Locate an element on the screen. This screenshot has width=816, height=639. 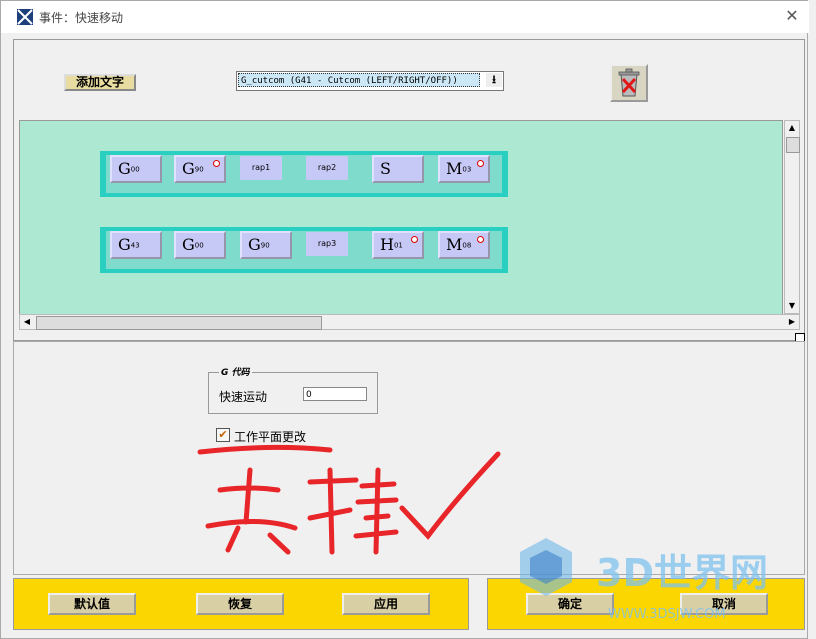
code-number: 43 is located at coordinates (135, 245).